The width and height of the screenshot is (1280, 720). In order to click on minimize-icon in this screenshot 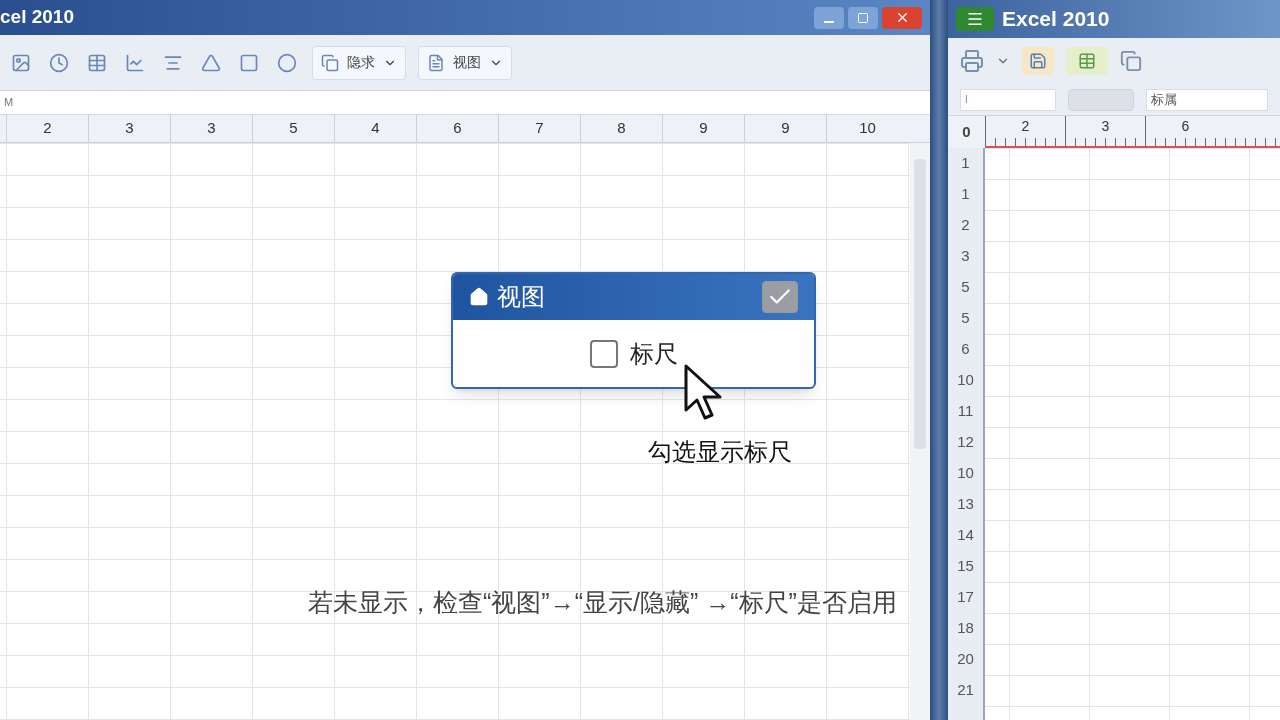, I will do `click(829, 21)`.